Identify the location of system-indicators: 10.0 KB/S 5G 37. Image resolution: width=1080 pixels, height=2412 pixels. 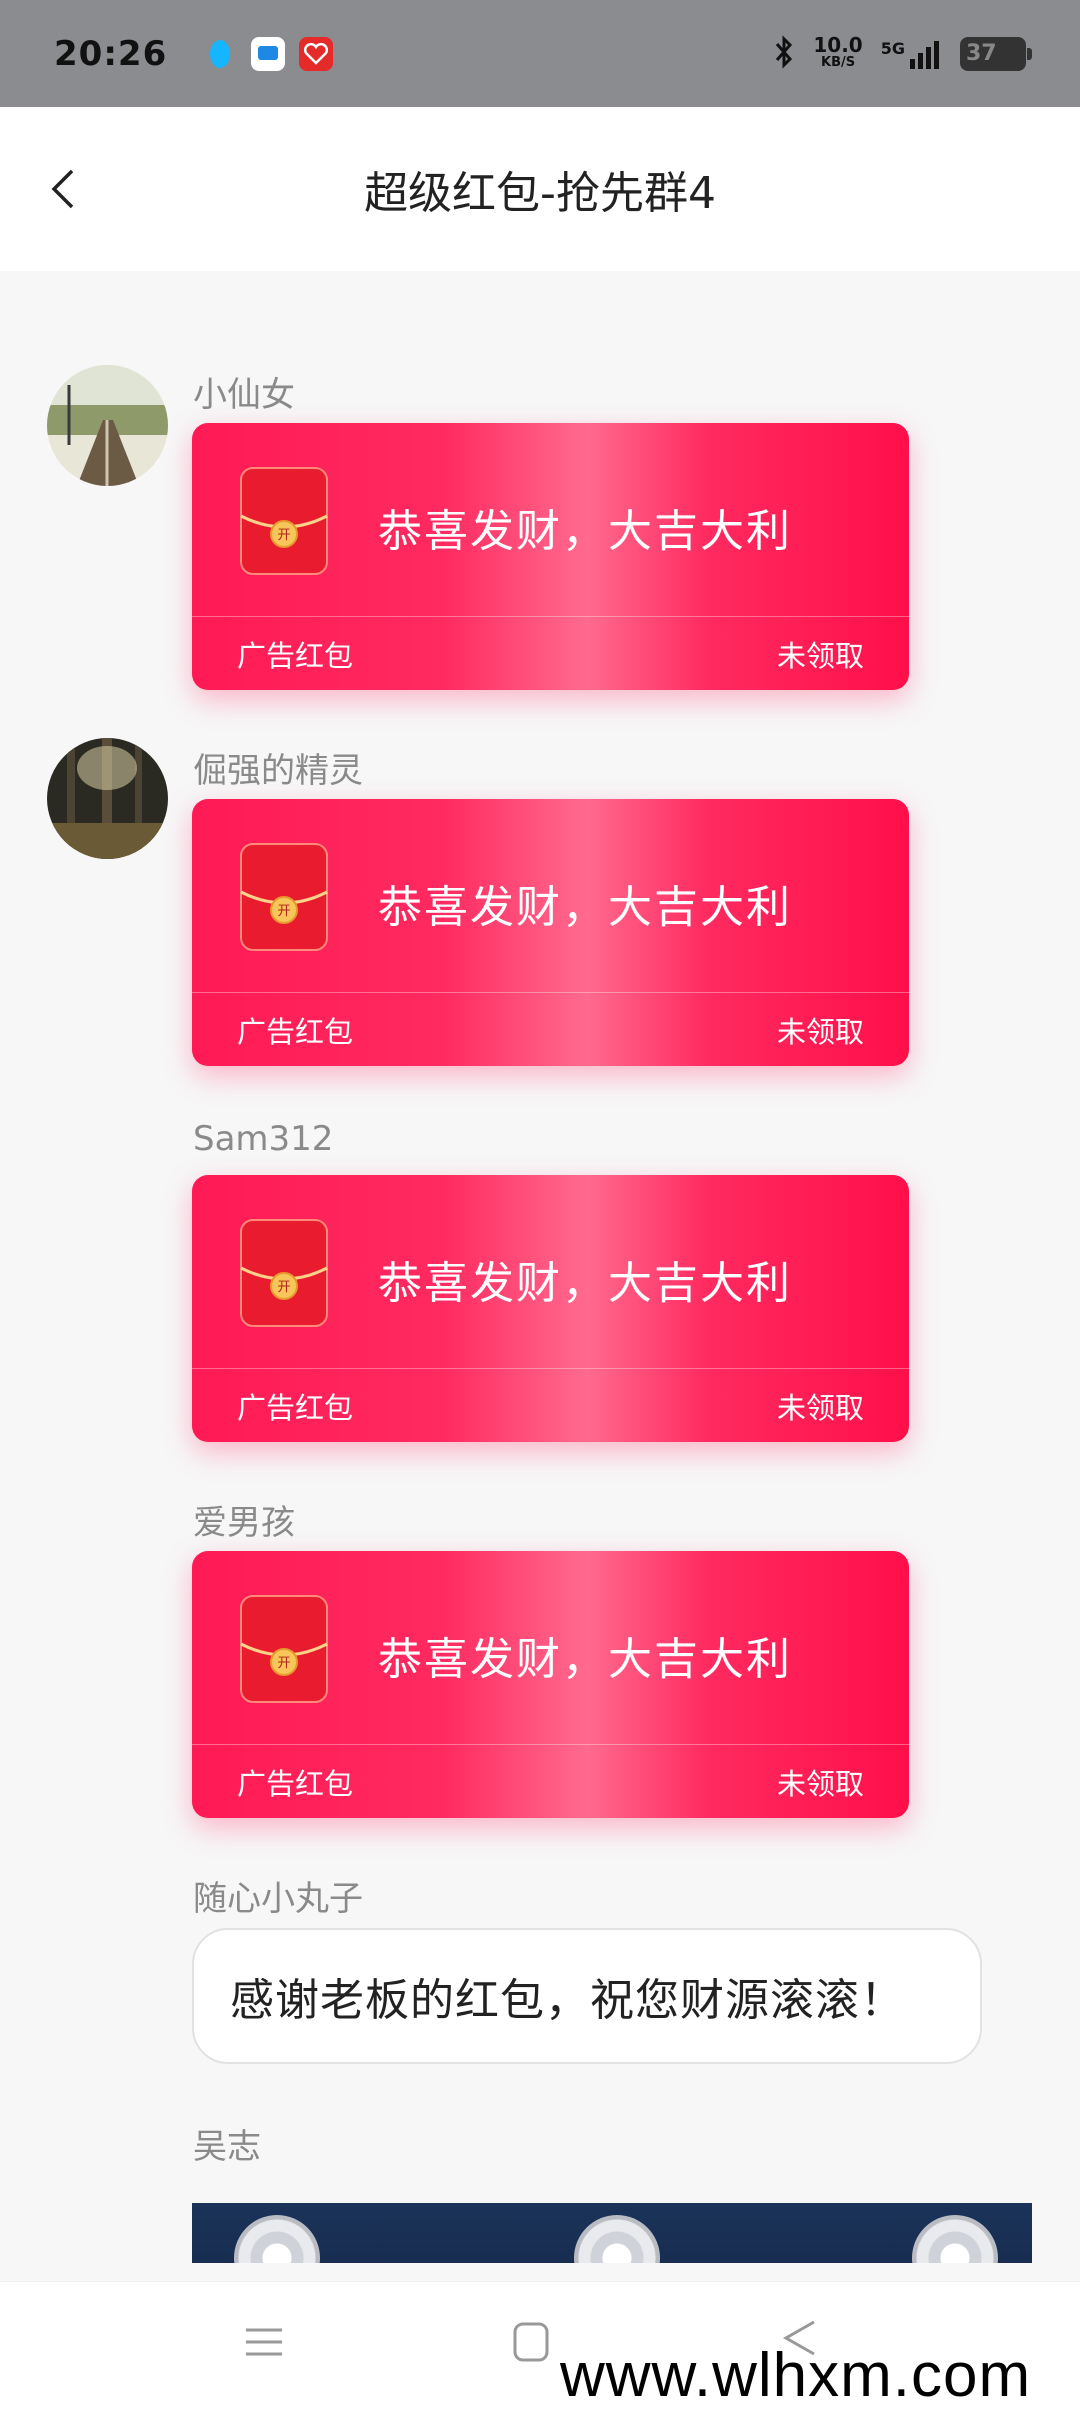
(902, 52).